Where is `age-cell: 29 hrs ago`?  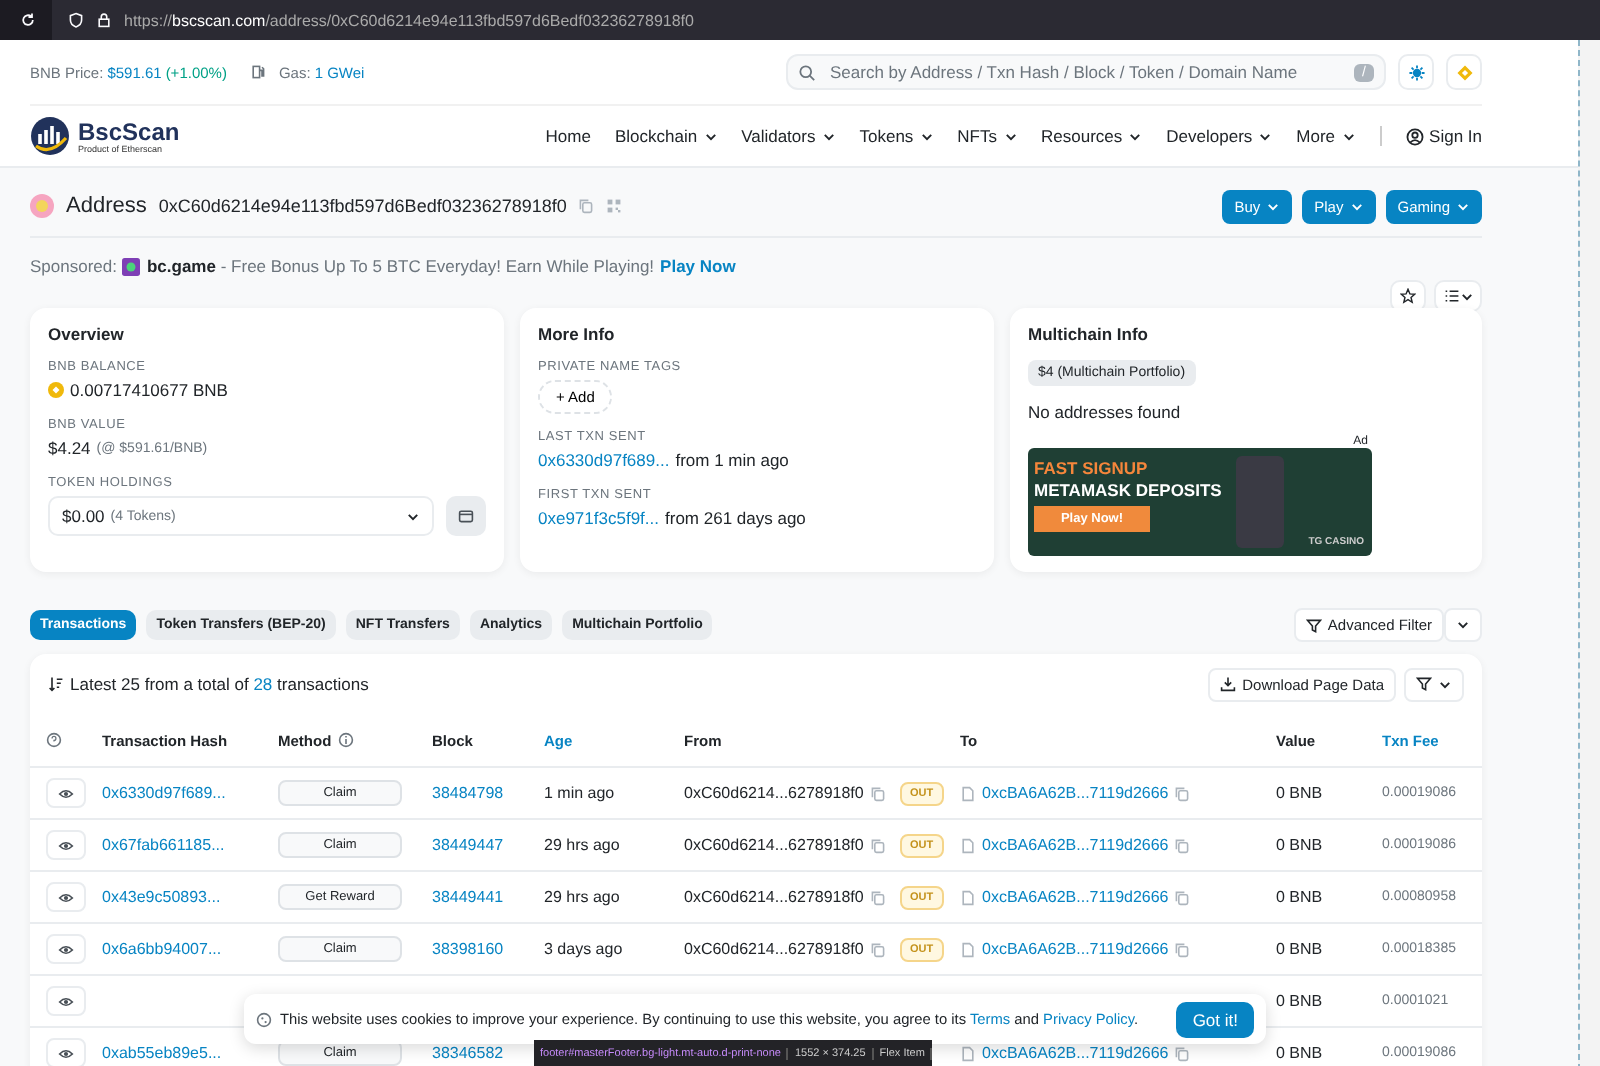 age-cell: 29 hrs ago is located at coordinates (582, 897).